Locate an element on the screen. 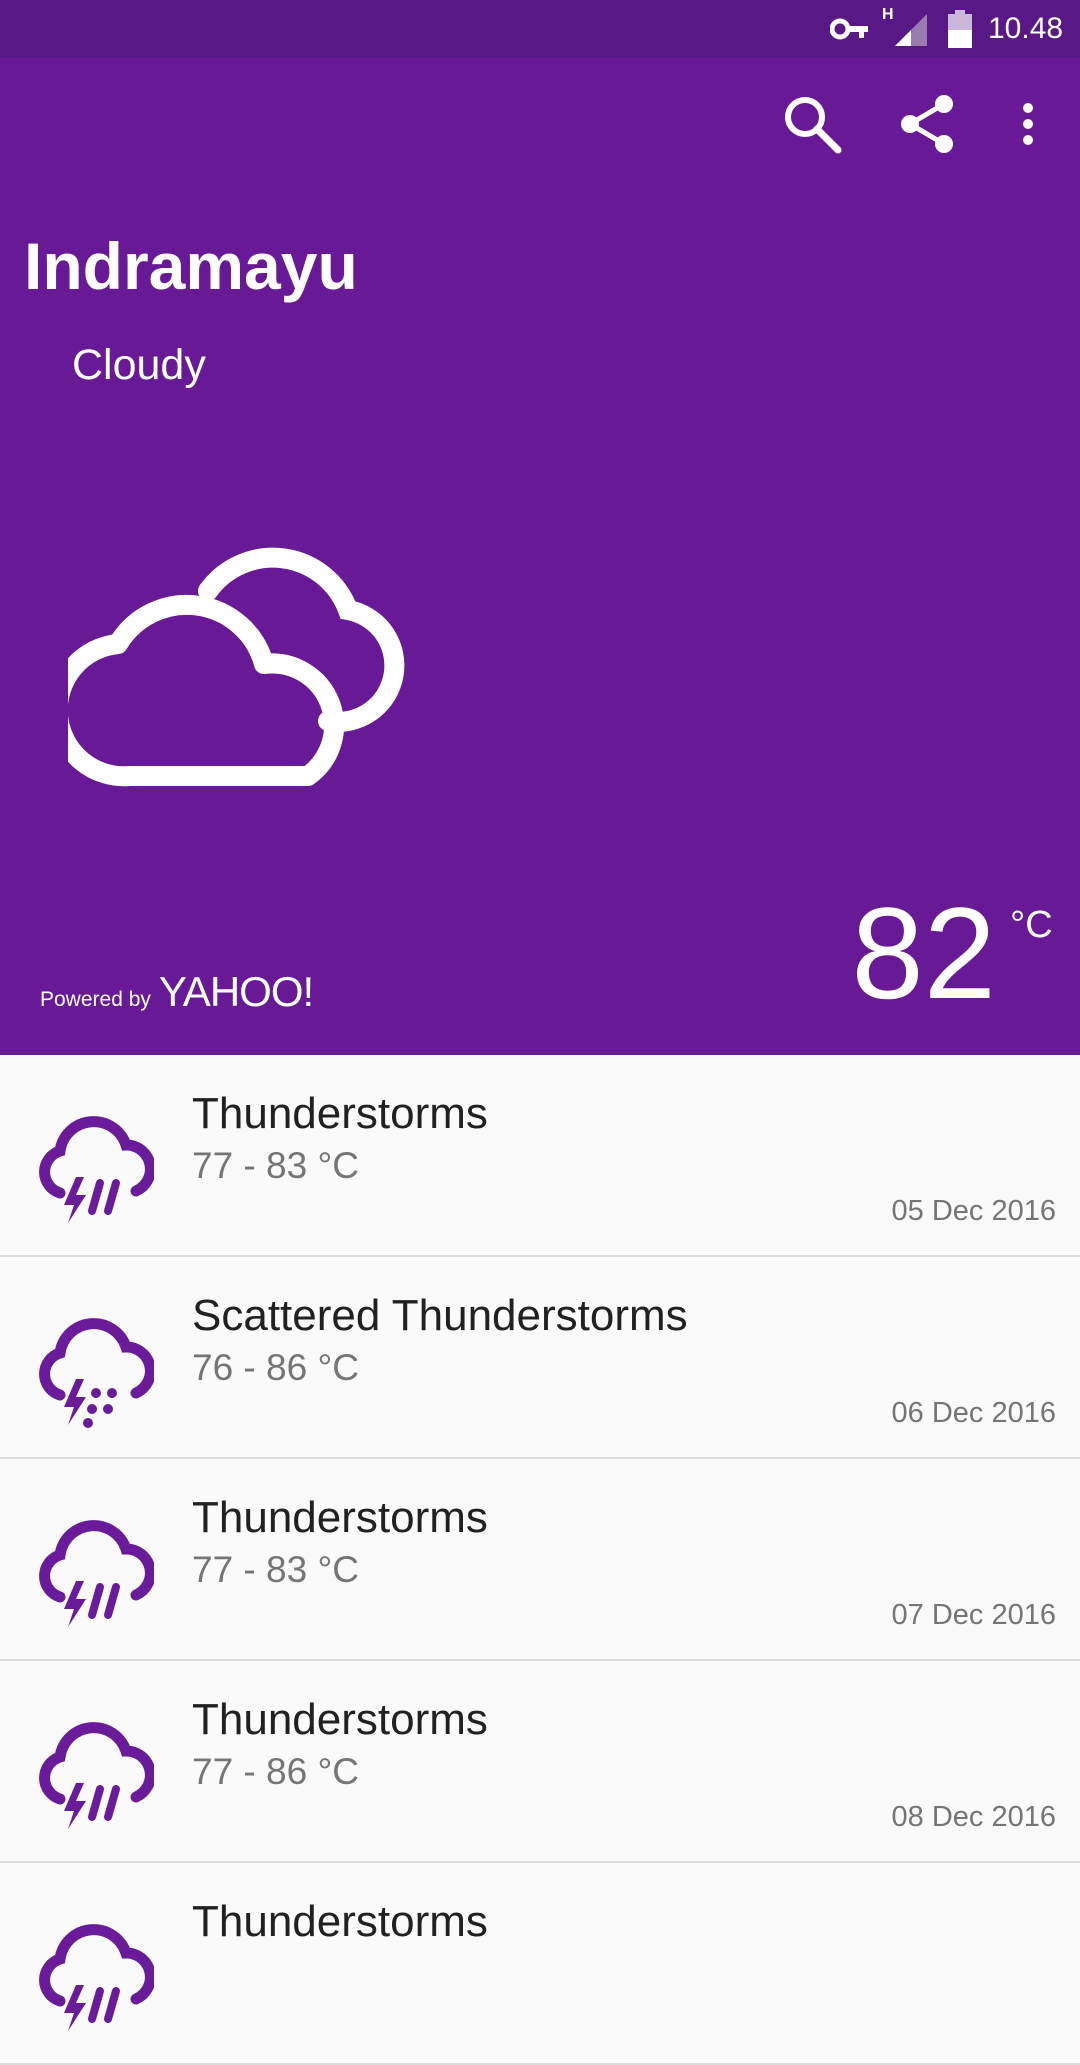  forecast-date: 07 Dec 2016 is located at coordinates (973, 1615).